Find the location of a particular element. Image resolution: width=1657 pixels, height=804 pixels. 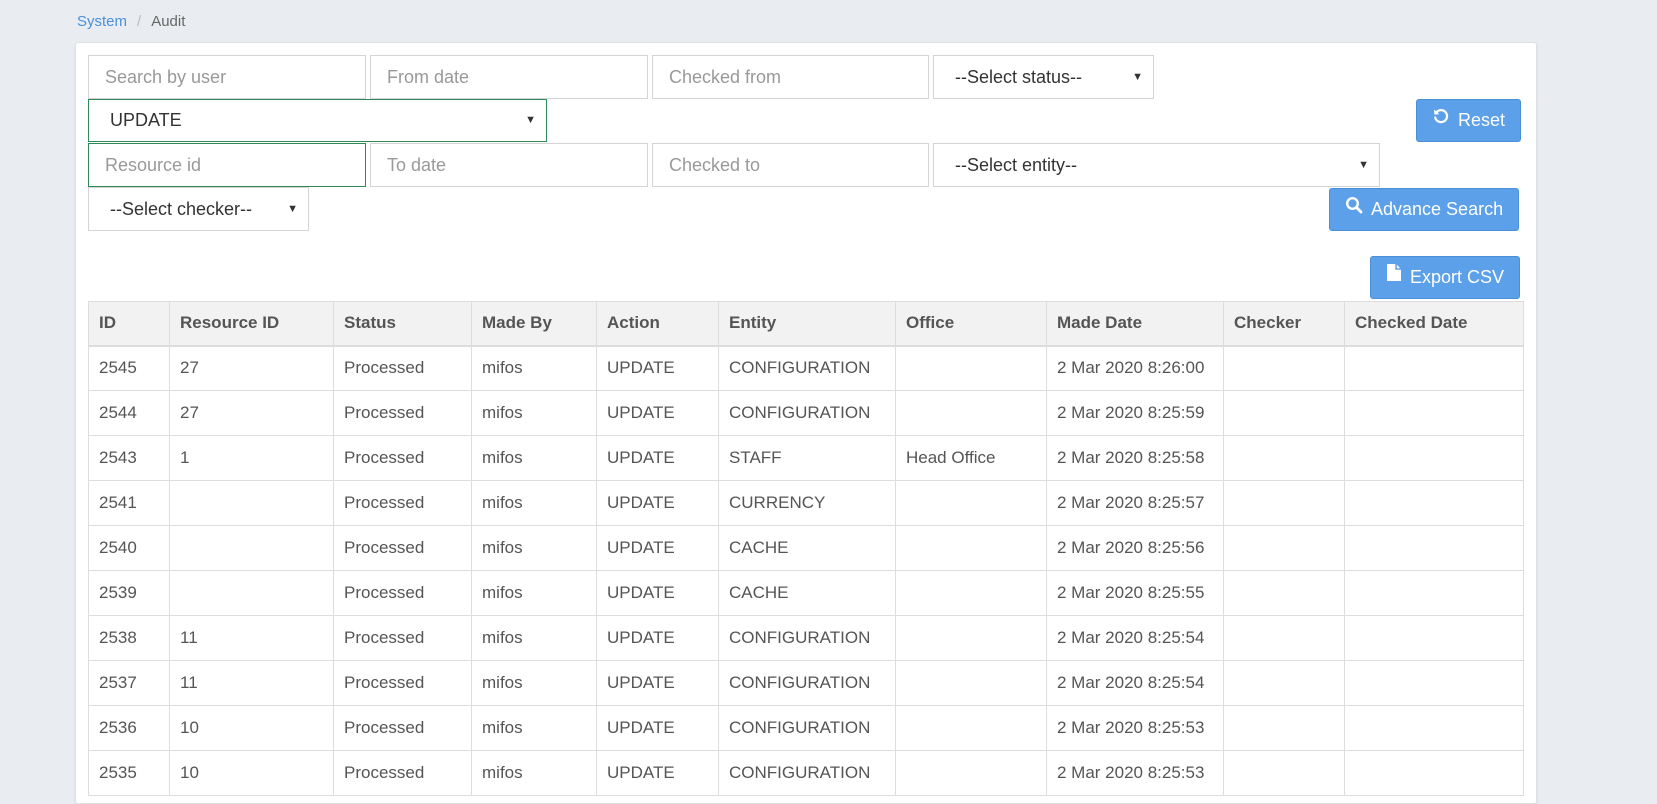

cell-id: 2540 is located at coordinates (129, 548).